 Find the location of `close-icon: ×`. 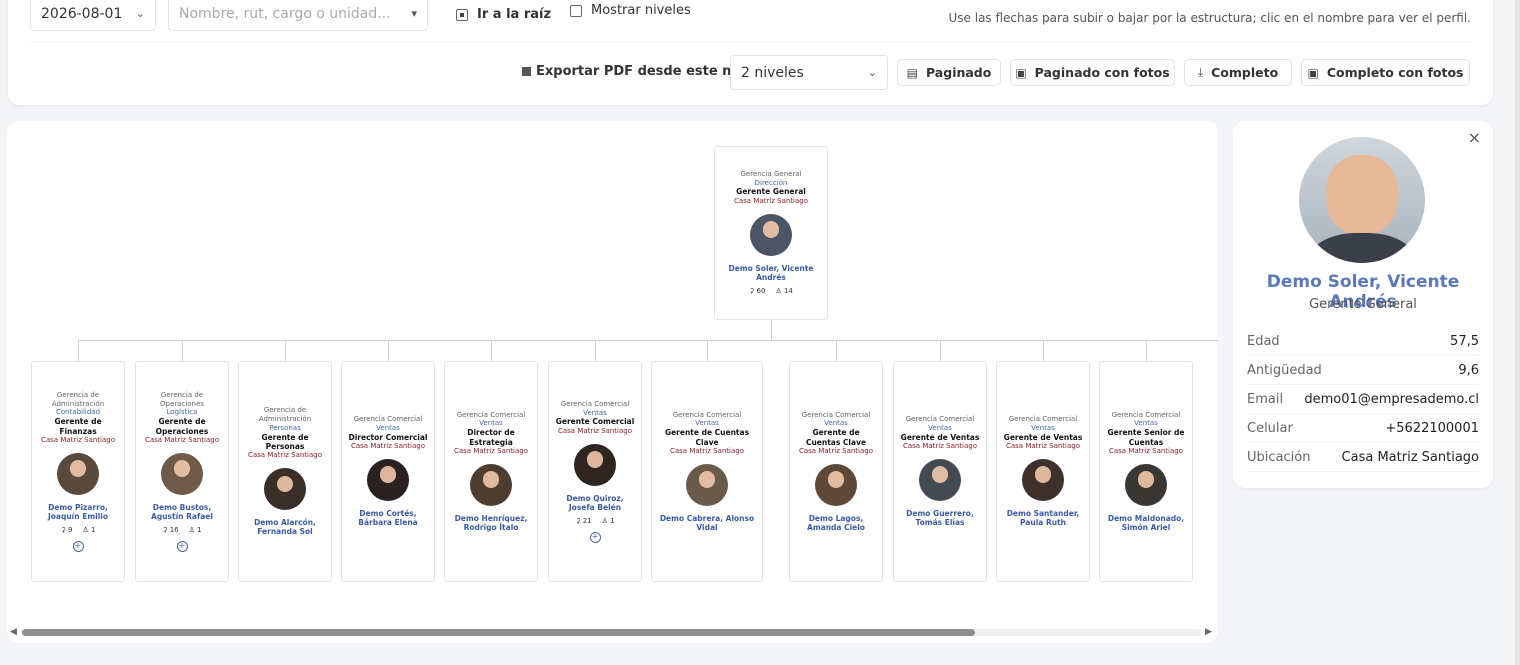

close-icon: × is located at coordinates (1474, 137).